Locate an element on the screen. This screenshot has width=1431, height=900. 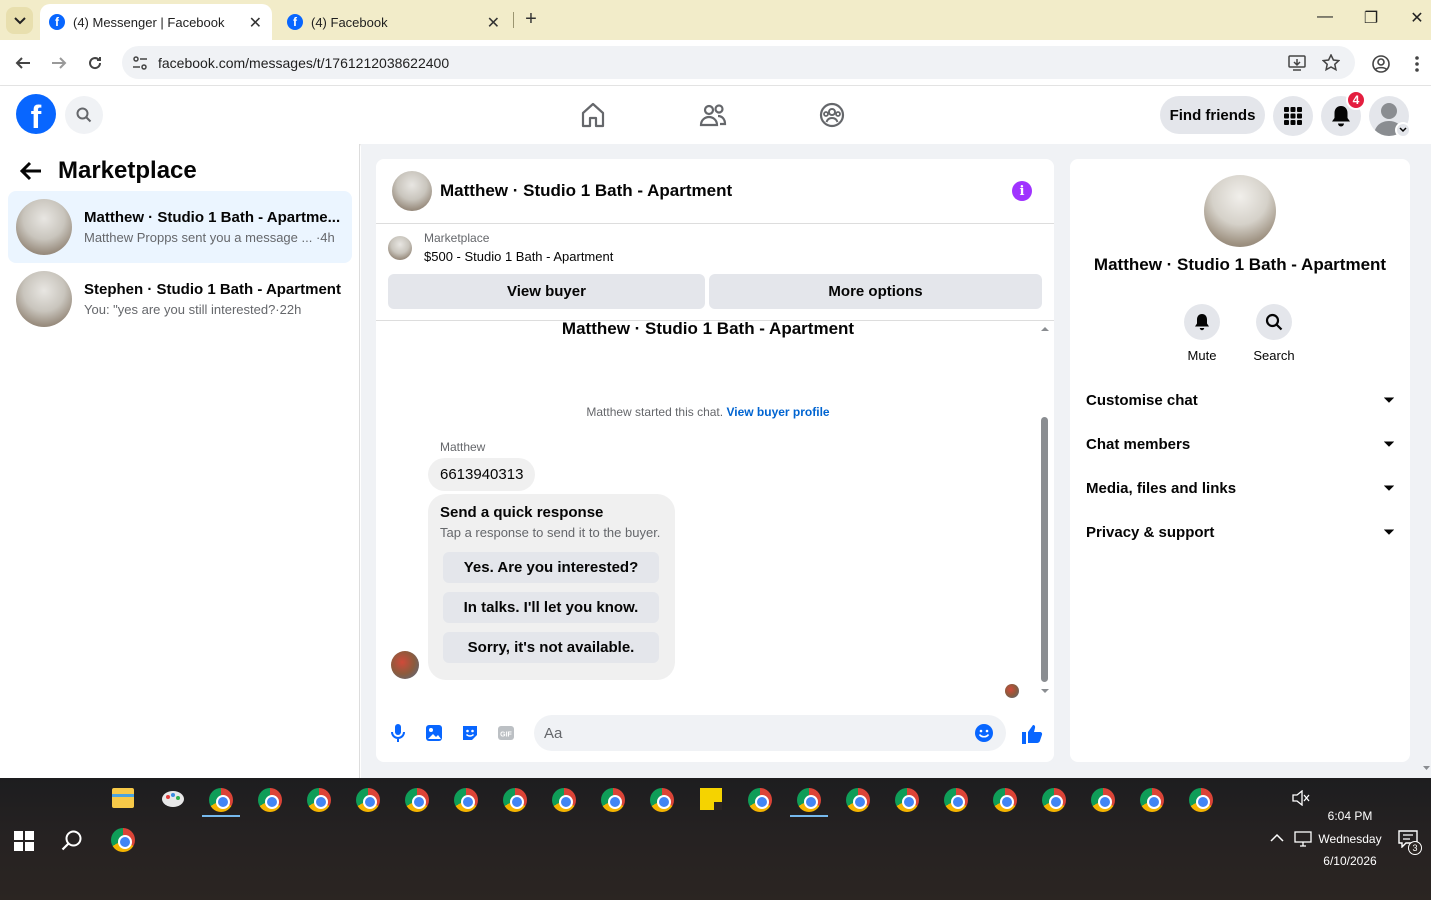
minimize-button: — is located at coordinates (1325, 17).